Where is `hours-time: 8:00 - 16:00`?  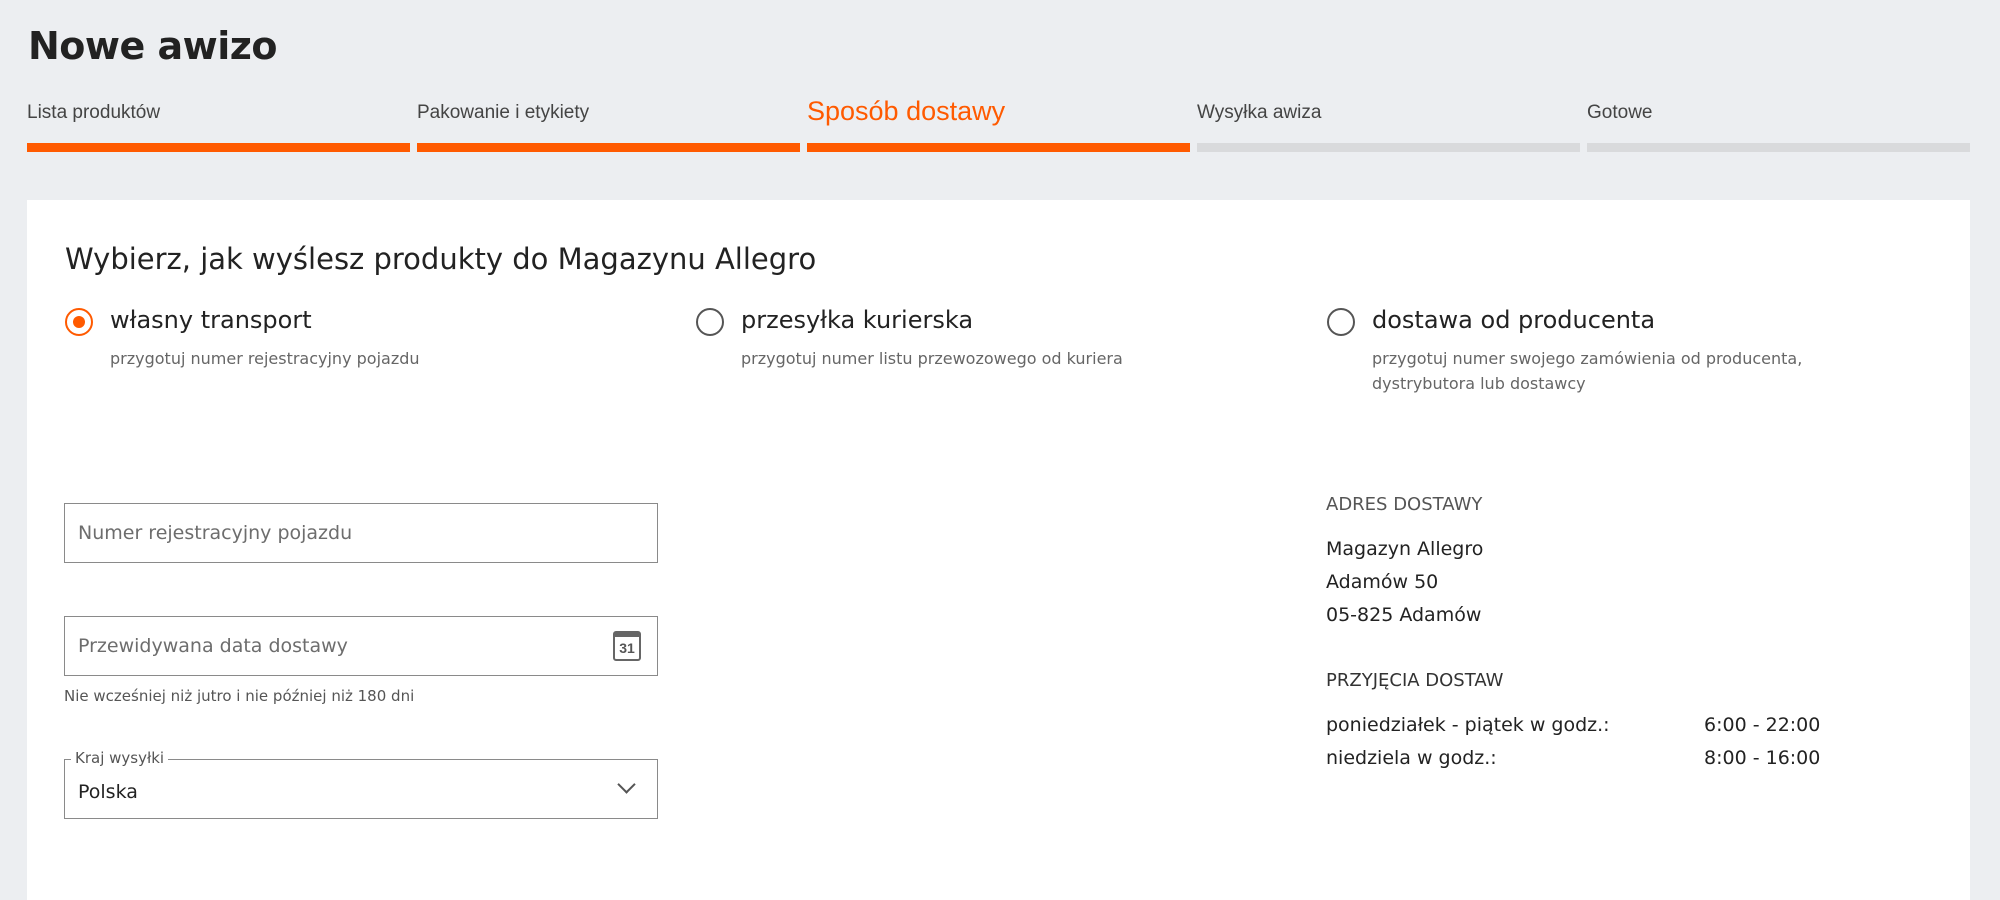 hours-time: 8:00 - 16:00 is located at coordinates (1762, 758).